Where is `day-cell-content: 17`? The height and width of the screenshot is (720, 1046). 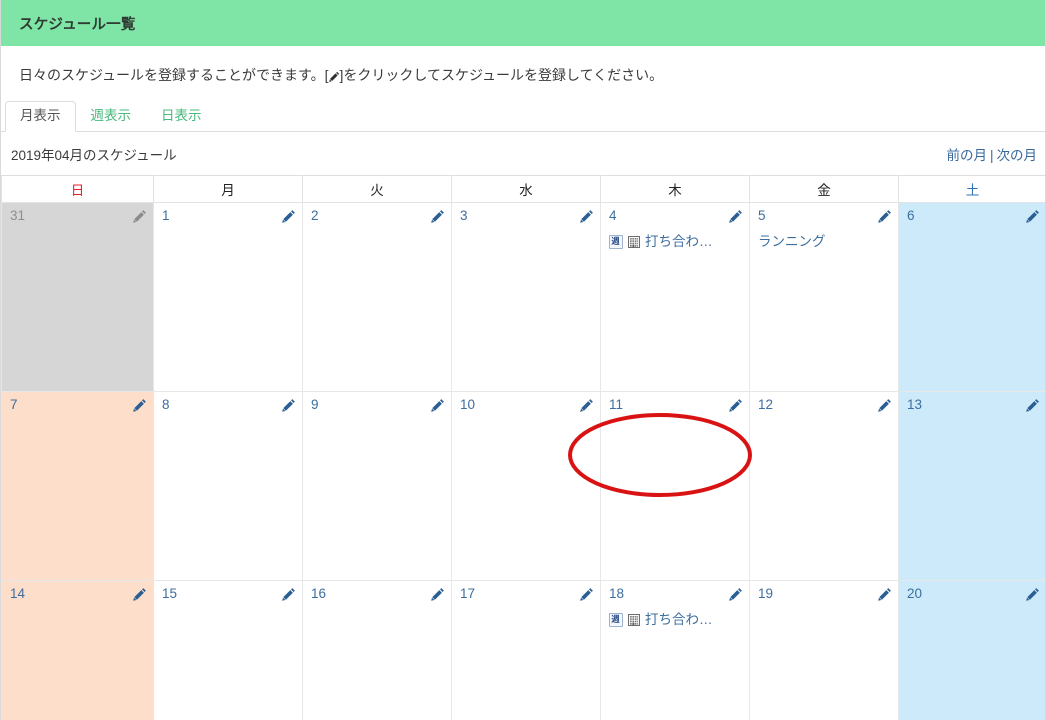
day-cell-content: 17 is located at coordinates (526, 650).